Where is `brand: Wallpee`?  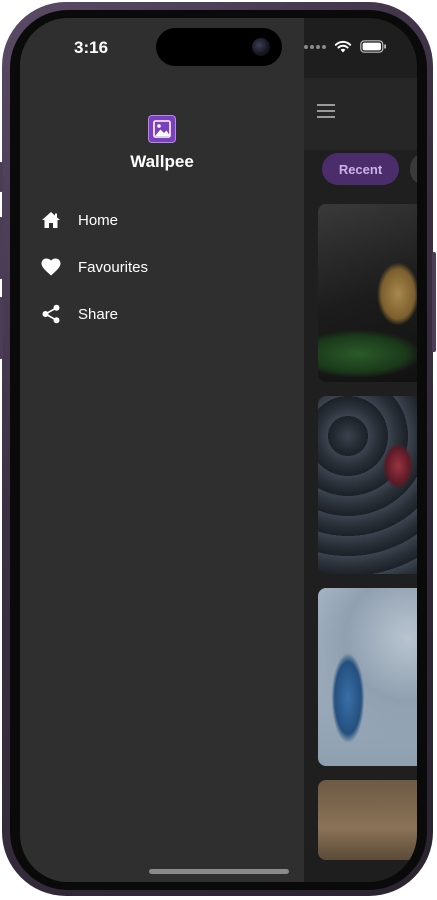
brand: Wallpee is located at coordinates (162, 143).